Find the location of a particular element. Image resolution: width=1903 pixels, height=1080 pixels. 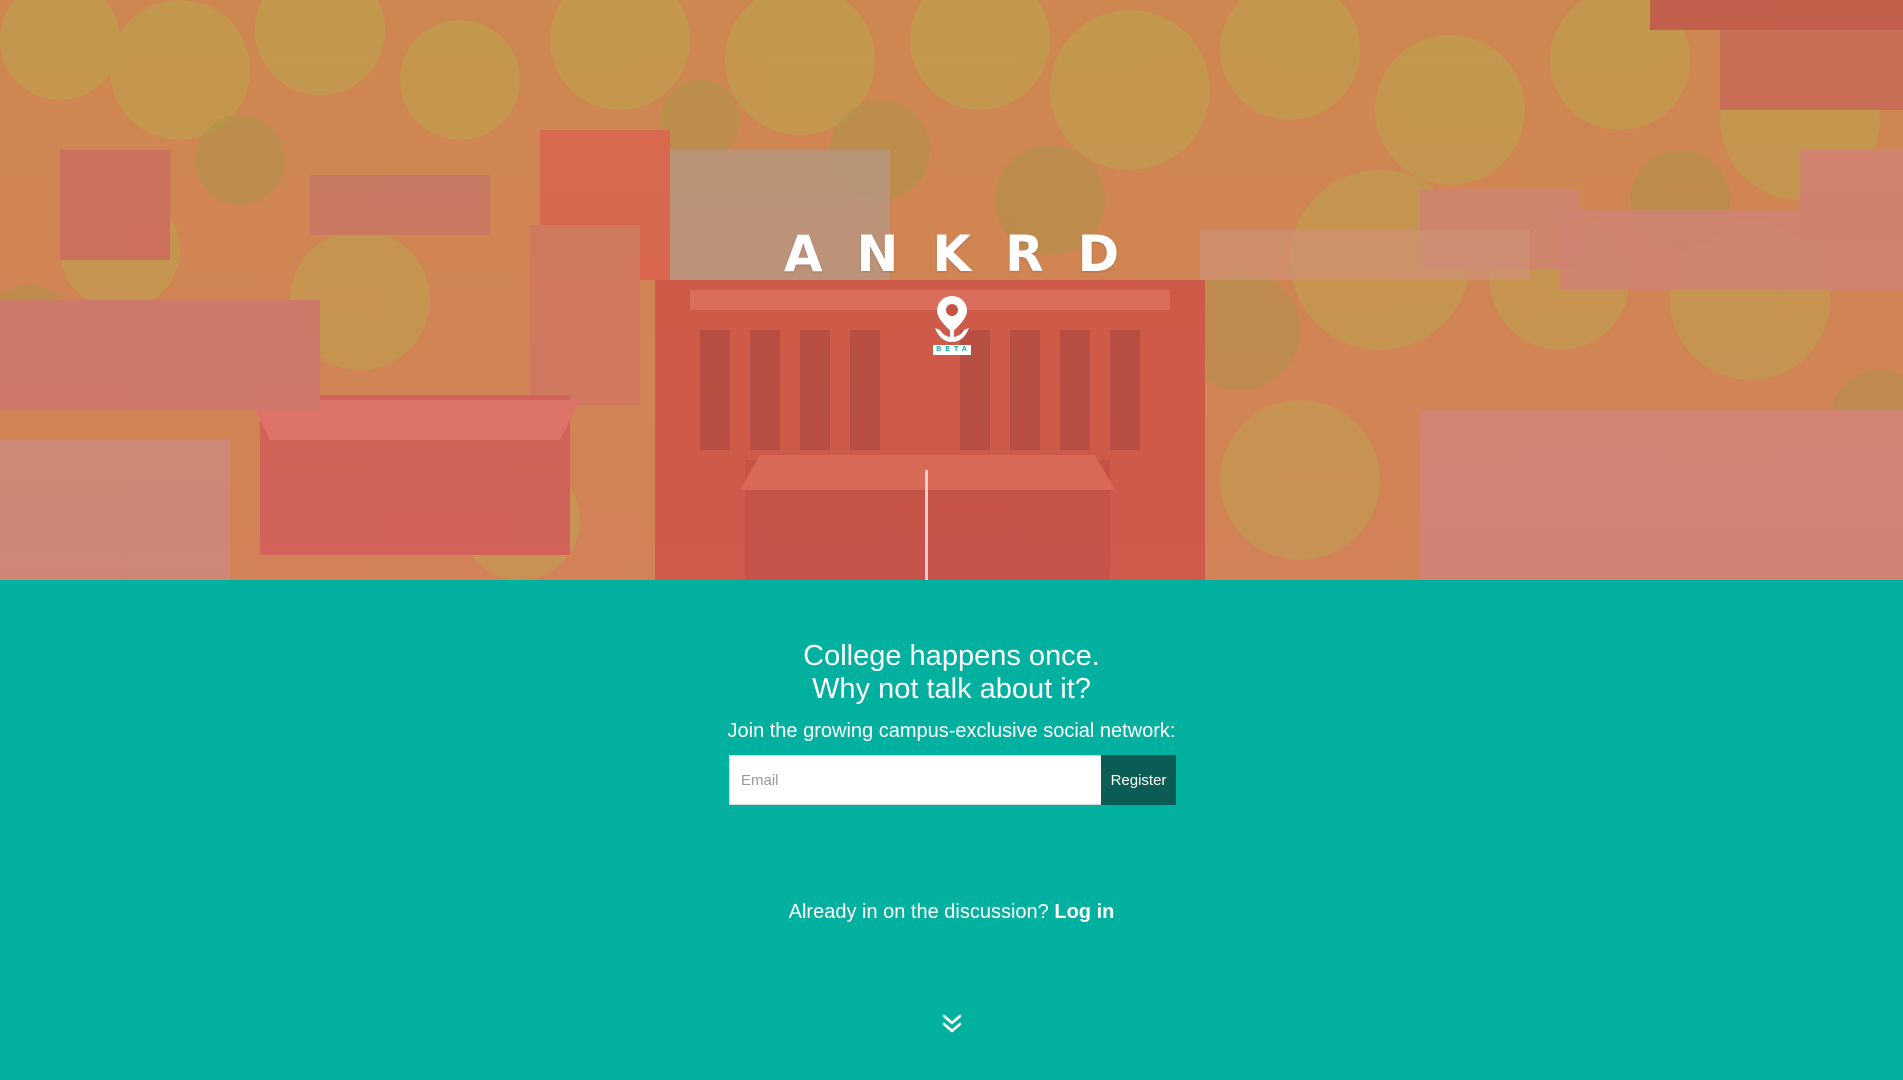

beta-badge: BETA is located at coordinates (953, 349).